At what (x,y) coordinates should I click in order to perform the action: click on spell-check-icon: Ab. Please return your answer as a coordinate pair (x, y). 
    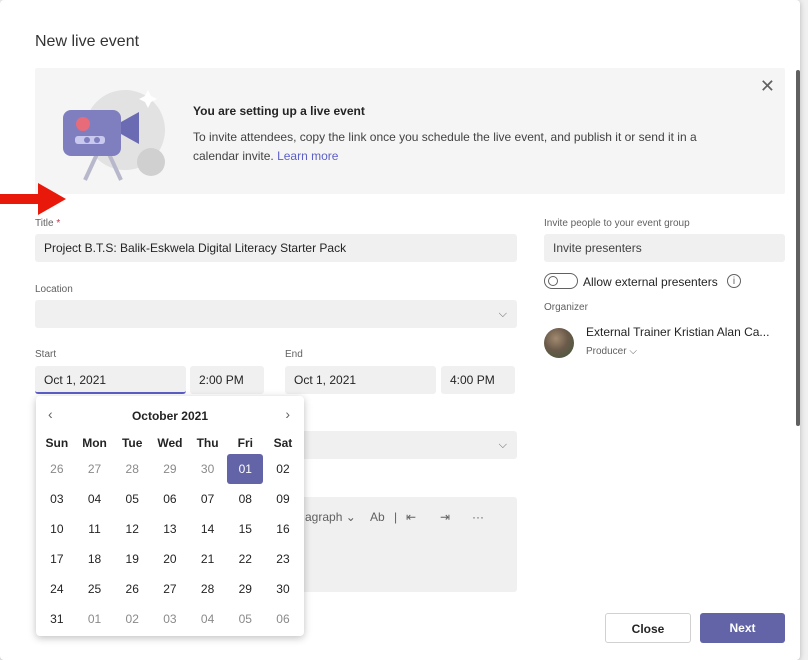
    Looking at the image, I should click on (377, 517).